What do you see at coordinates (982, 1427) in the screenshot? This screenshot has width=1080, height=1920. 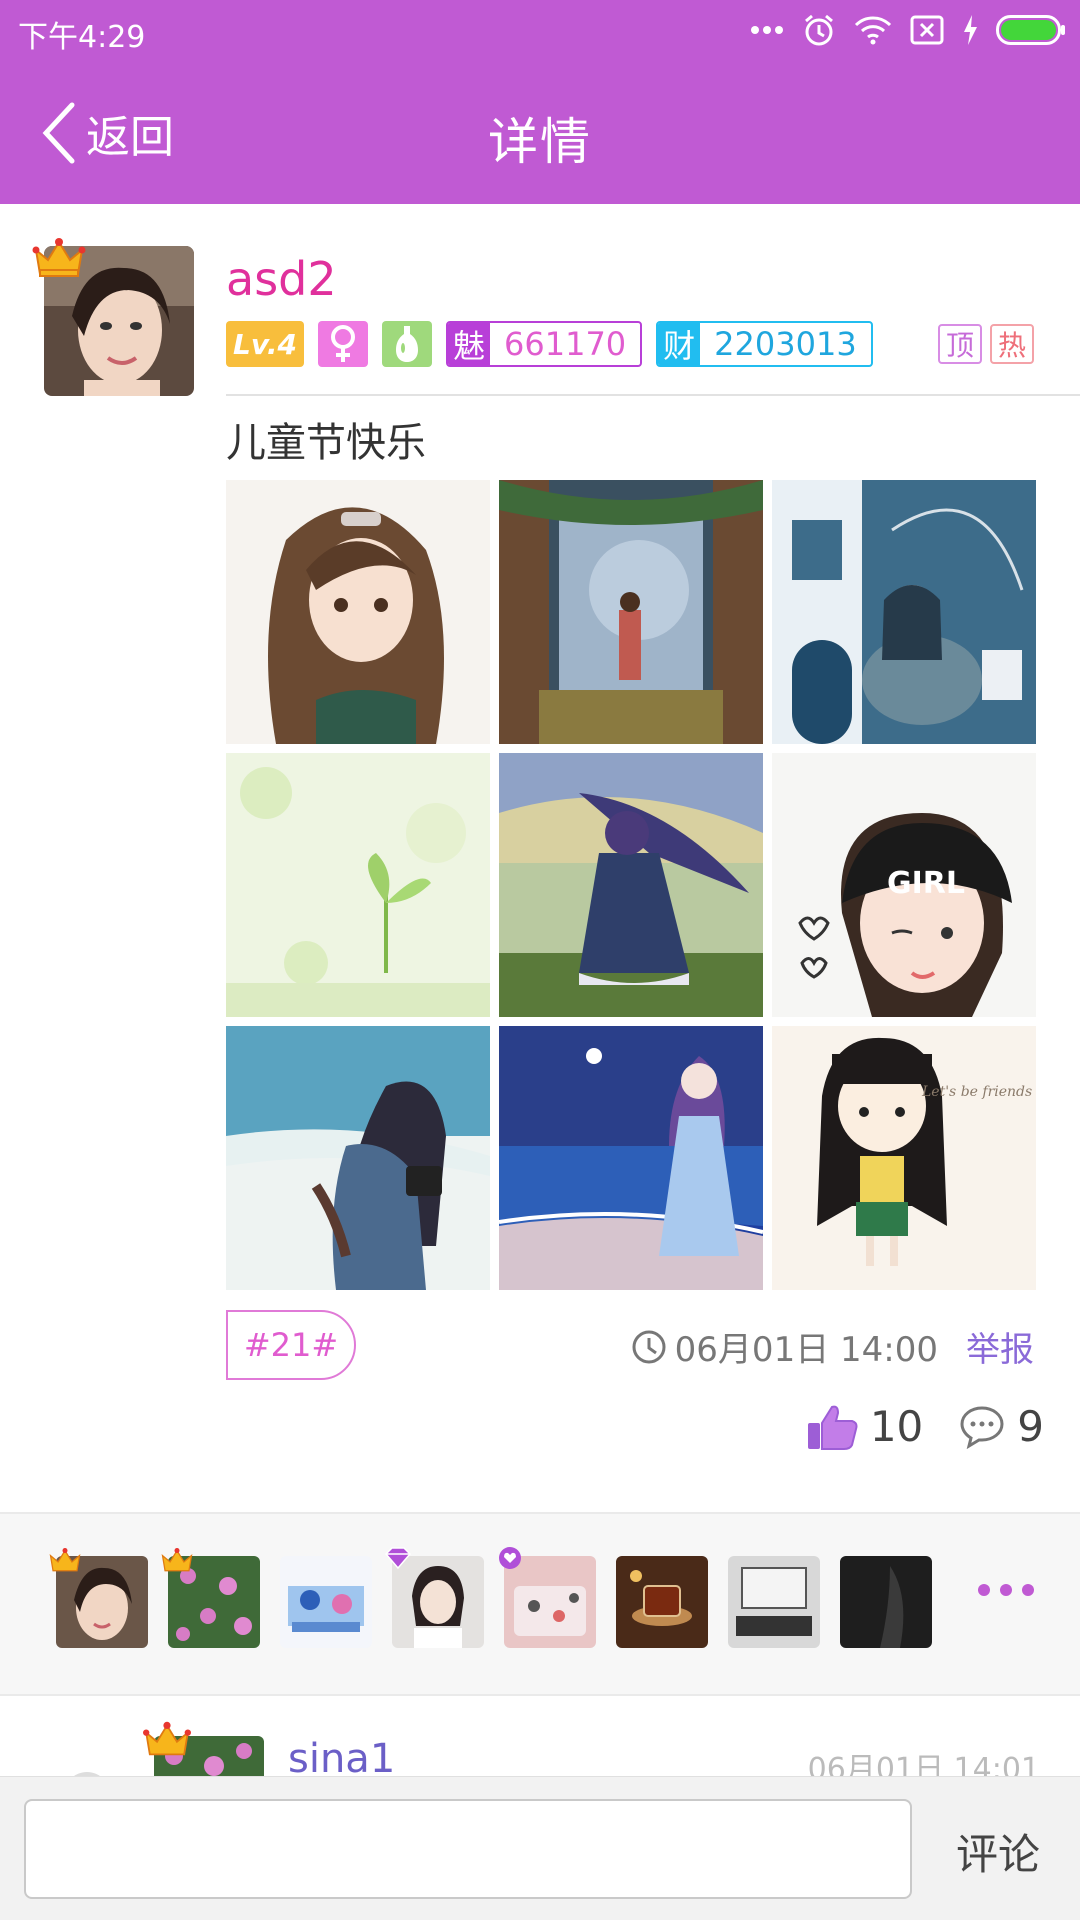 I see `comment-bubble-icon` at bounding box center [982, 1427].